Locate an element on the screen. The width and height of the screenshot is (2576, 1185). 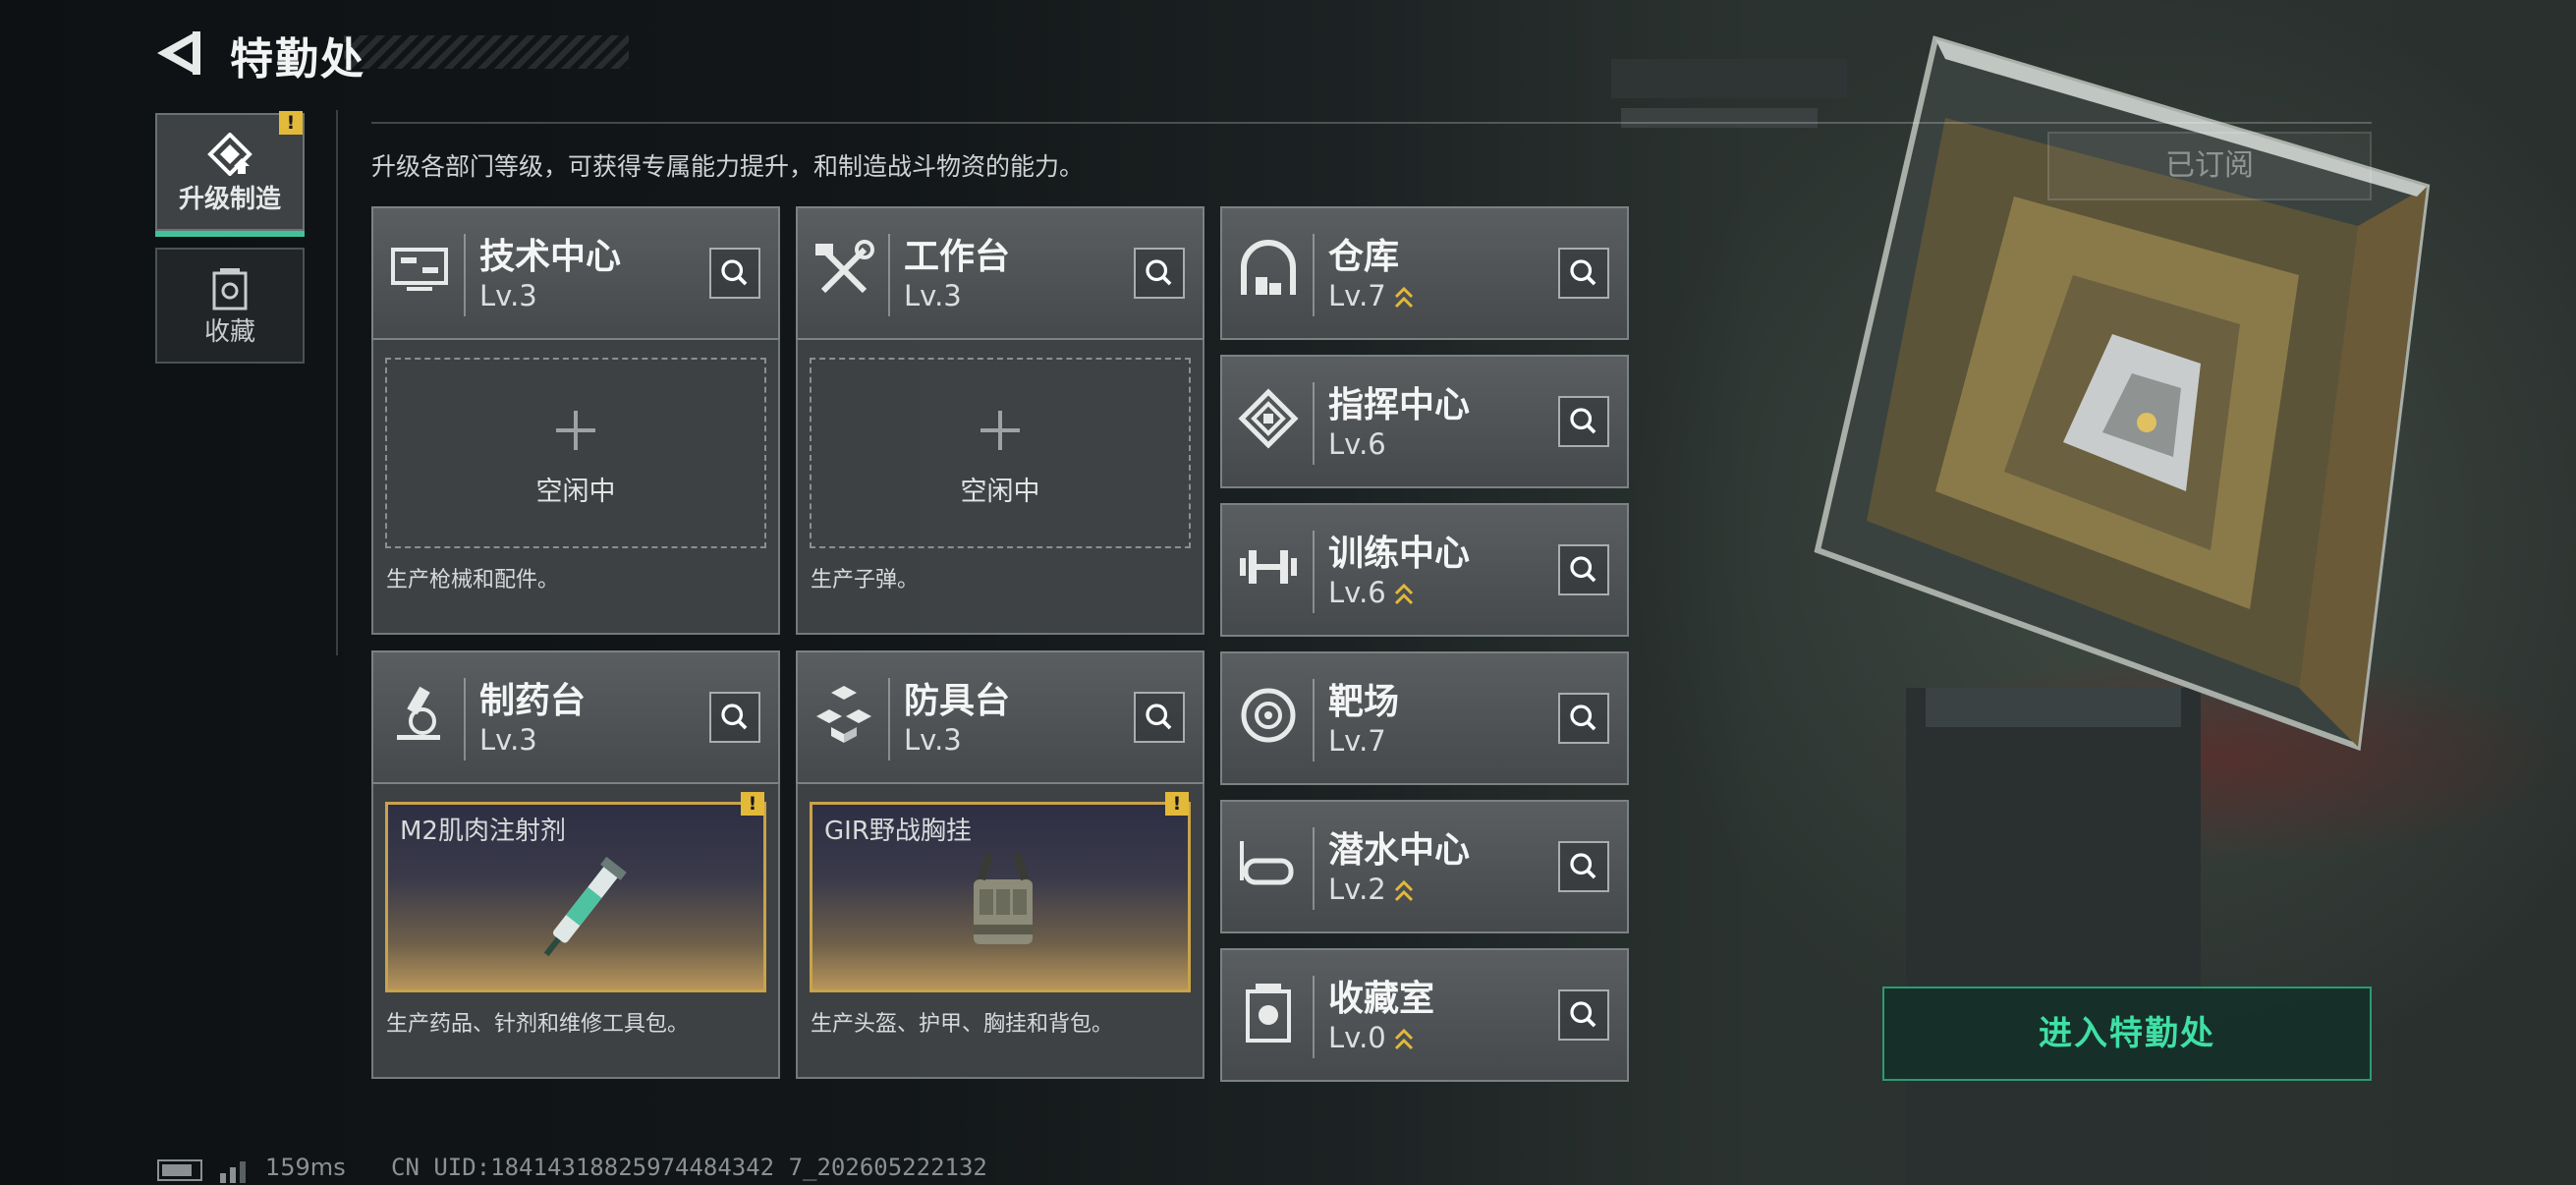
nav-collection-label: 收藏 is located at coordinates (229, 332).